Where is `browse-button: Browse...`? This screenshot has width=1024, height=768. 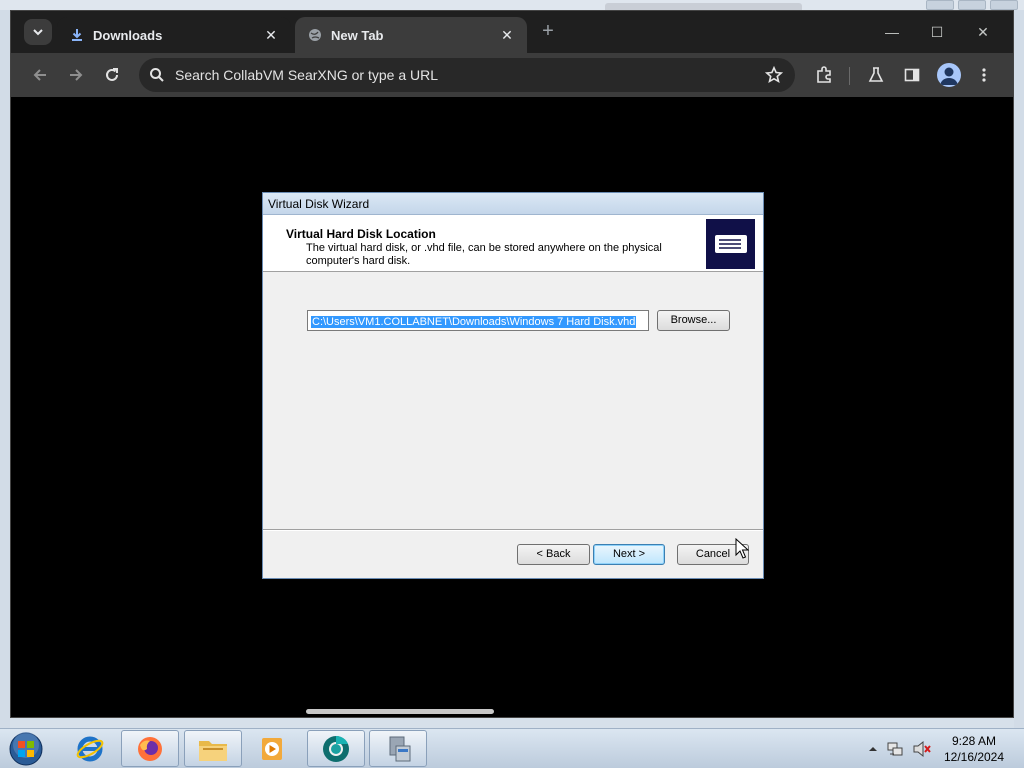 browse-button: Browse... is located at coordinates (693, 320).